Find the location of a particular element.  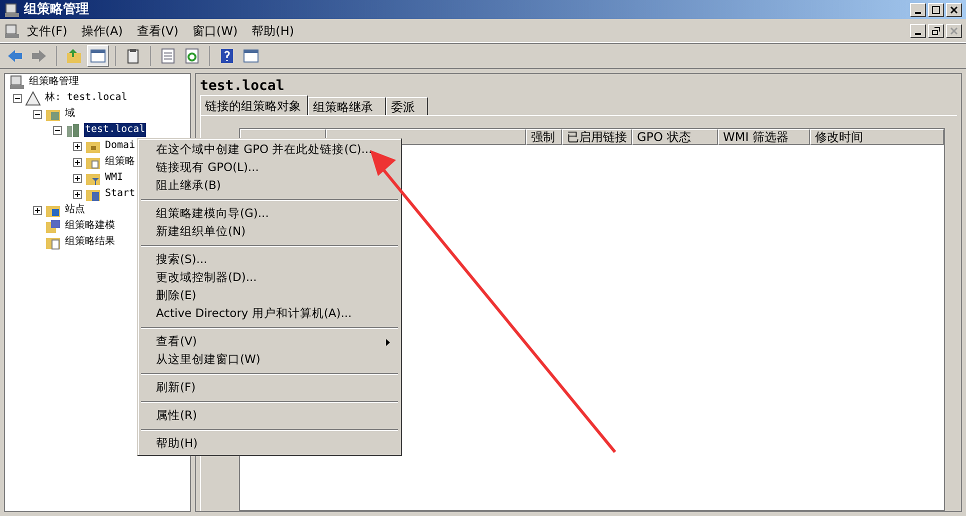

submenu-arrow-icon is located at coordinates (388, 342).